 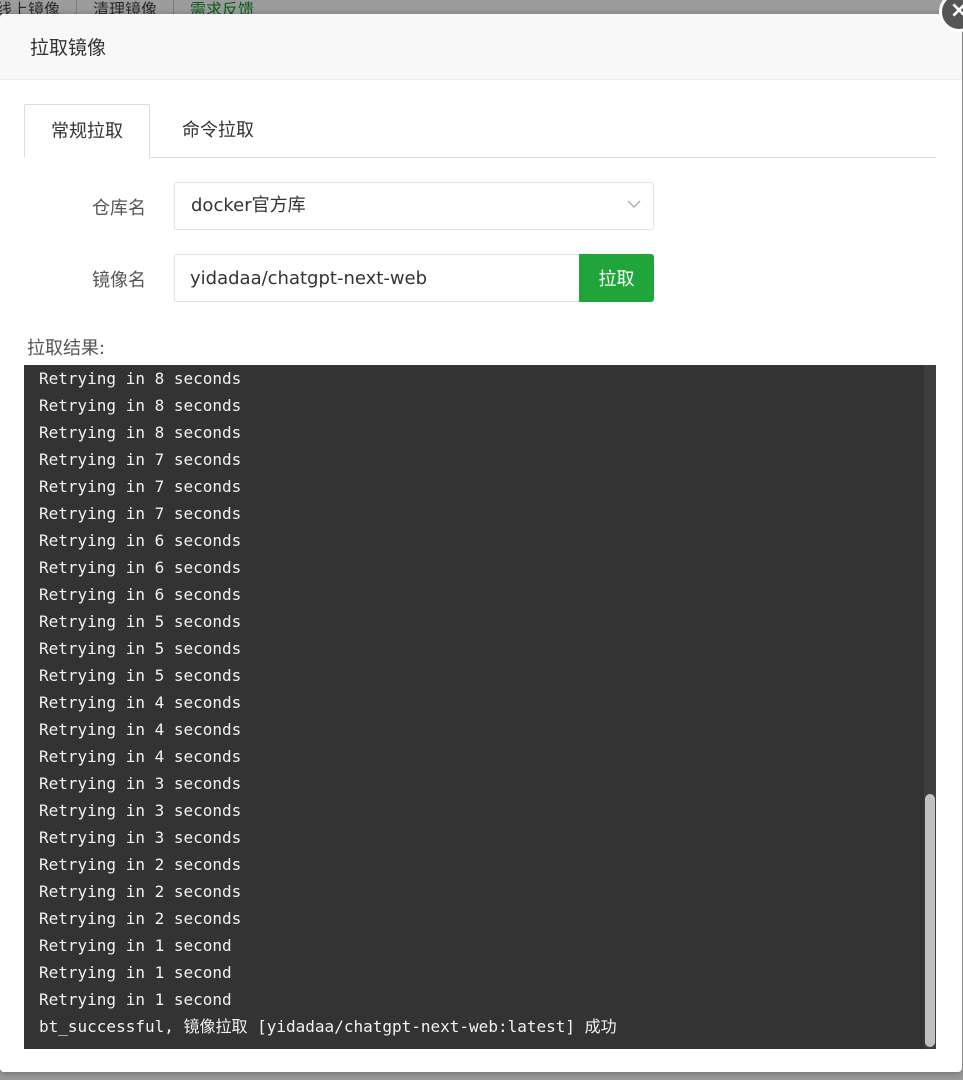 I want to click on tab-regular-pull: 常规拉取, so click(x=87, y=131).